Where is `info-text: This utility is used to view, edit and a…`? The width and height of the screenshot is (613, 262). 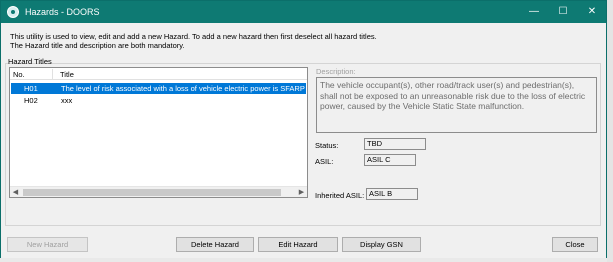
info-text: This utility is used to view, edit and a… is located at coordinates (193, 41).